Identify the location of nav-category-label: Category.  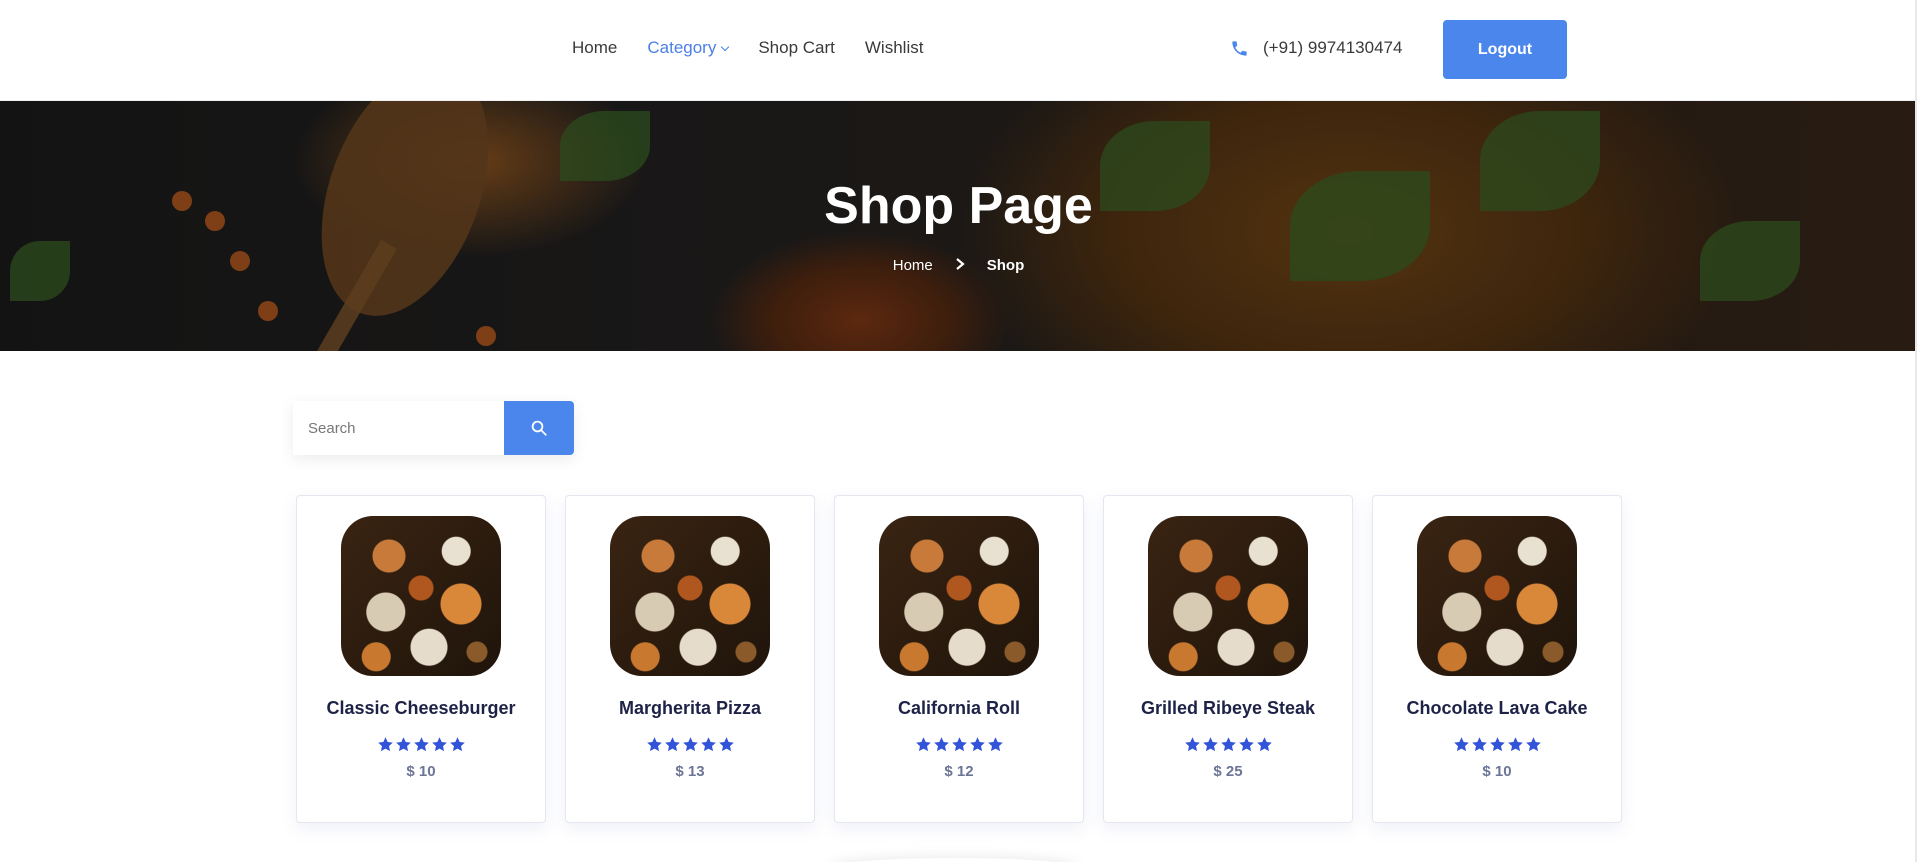
(682, 47).